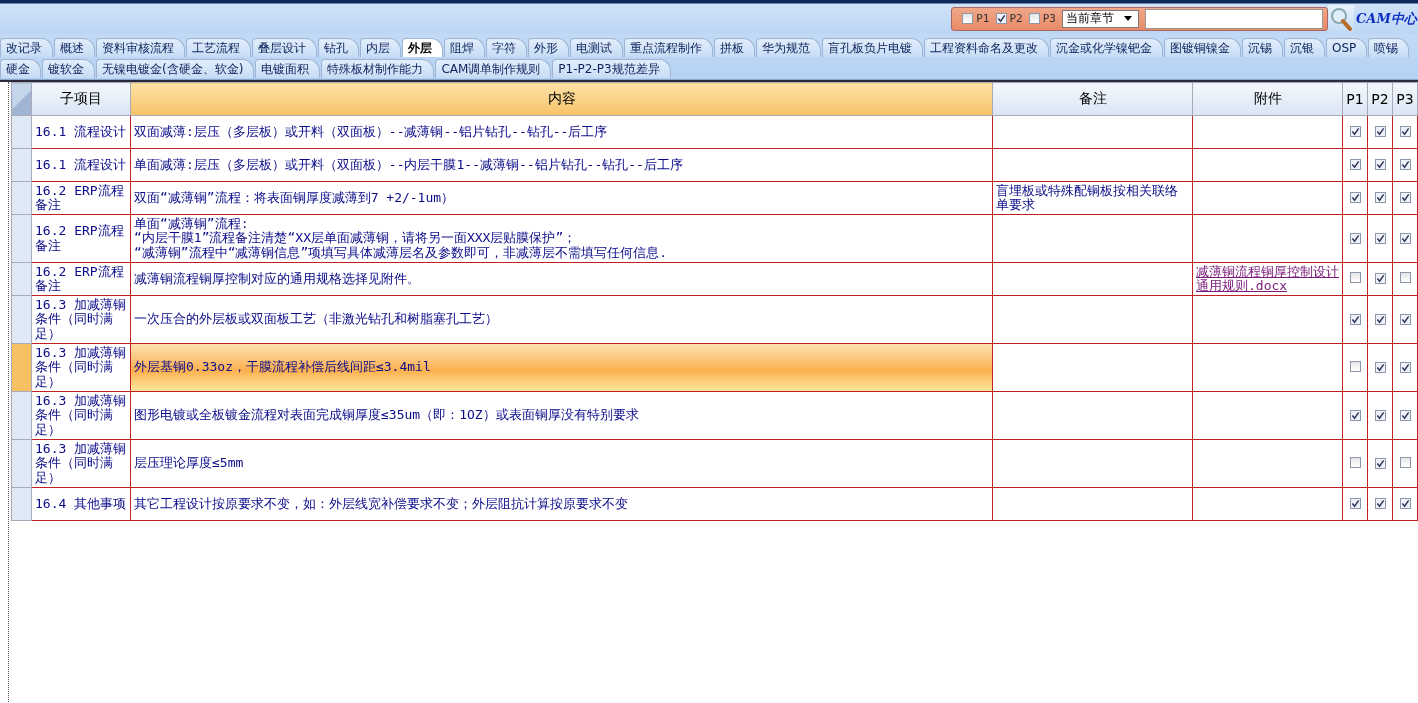  Describe the element at coordinates (1087, 198) in the screenshot. I see `table-cell-text: 盲埋板或特殊配铜板按相关联络单要求` at that location.